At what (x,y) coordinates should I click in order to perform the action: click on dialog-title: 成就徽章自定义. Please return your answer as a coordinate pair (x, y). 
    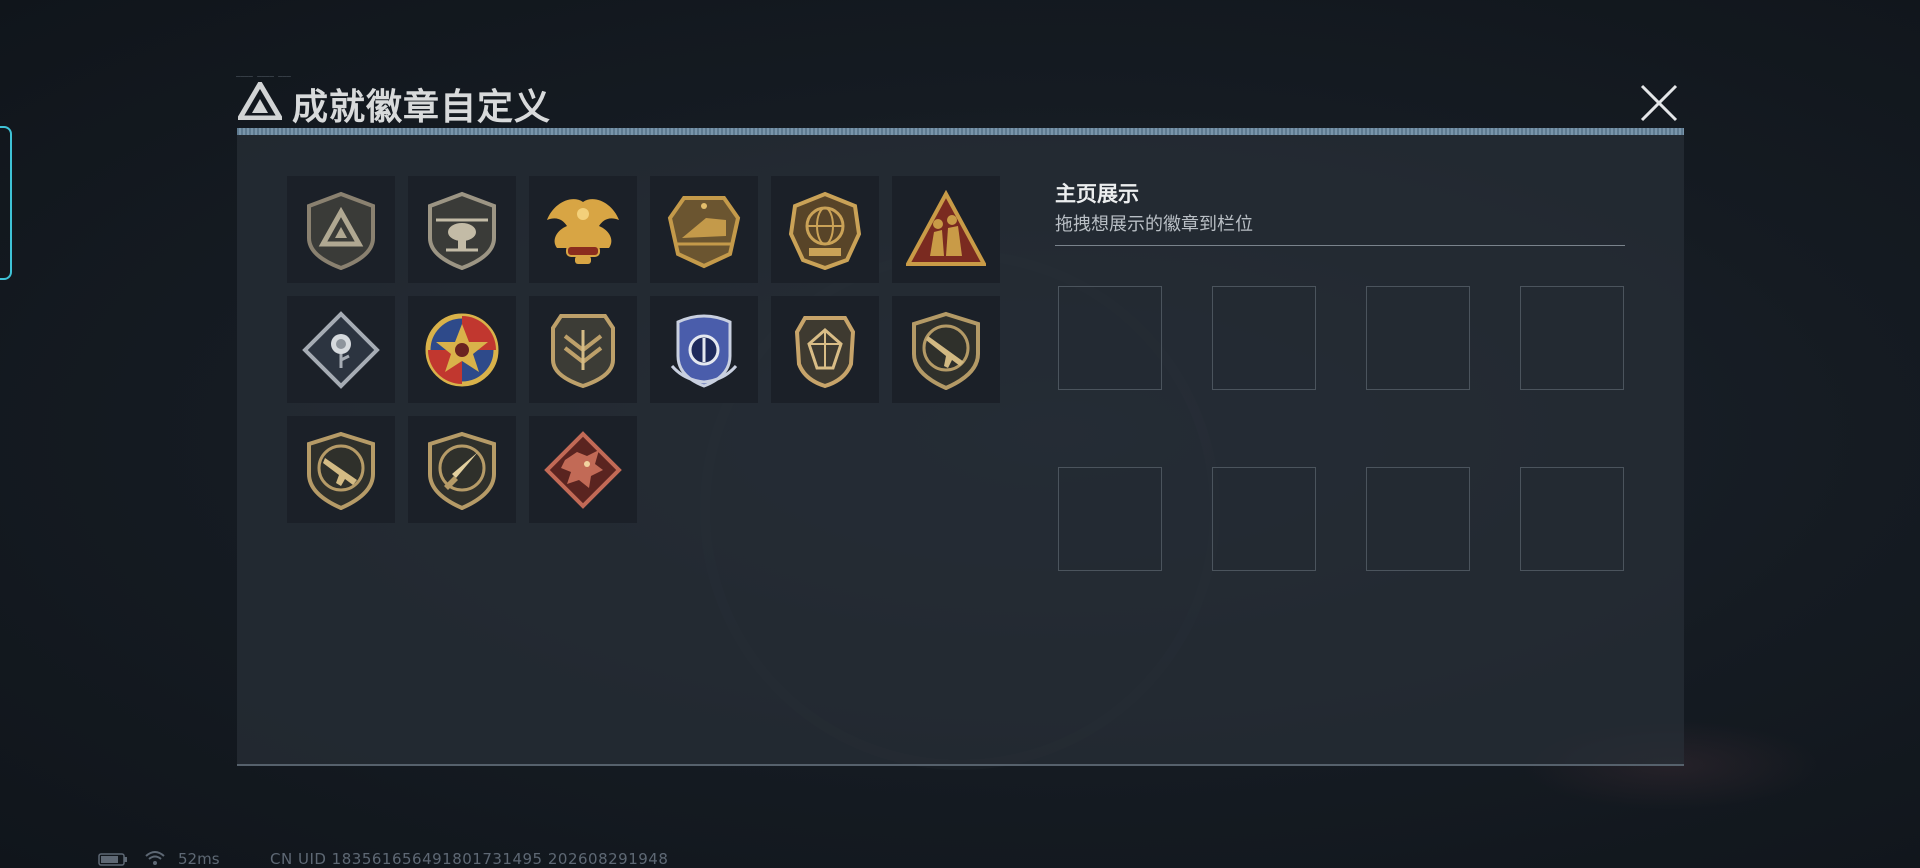
    Looking at the image, I should click on (422, 107).